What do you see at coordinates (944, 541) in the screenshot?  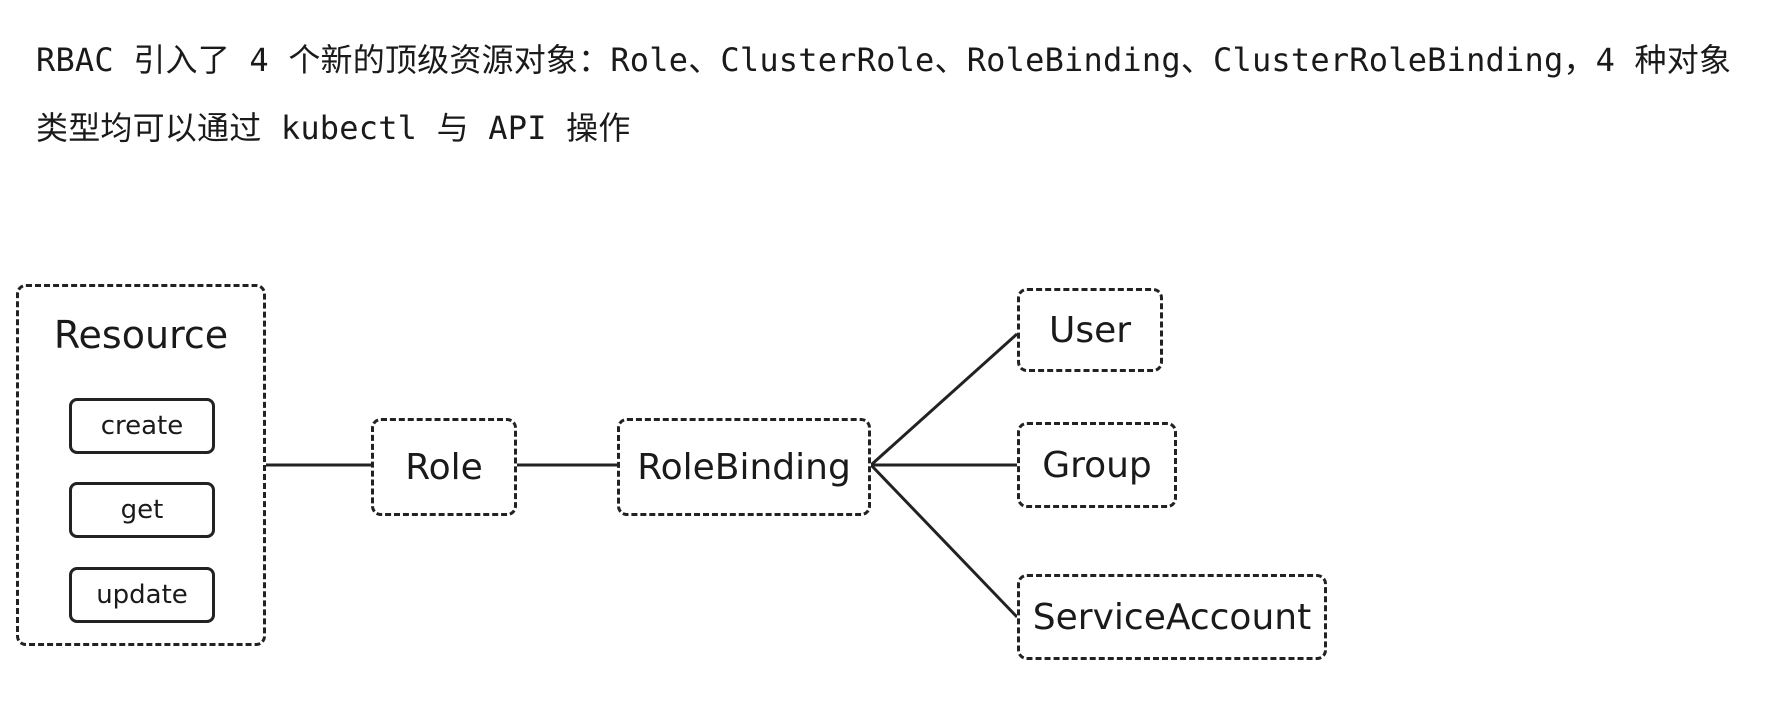 I see `connector-rolebinding-serviceaccount` at bounding box center [944, 541].